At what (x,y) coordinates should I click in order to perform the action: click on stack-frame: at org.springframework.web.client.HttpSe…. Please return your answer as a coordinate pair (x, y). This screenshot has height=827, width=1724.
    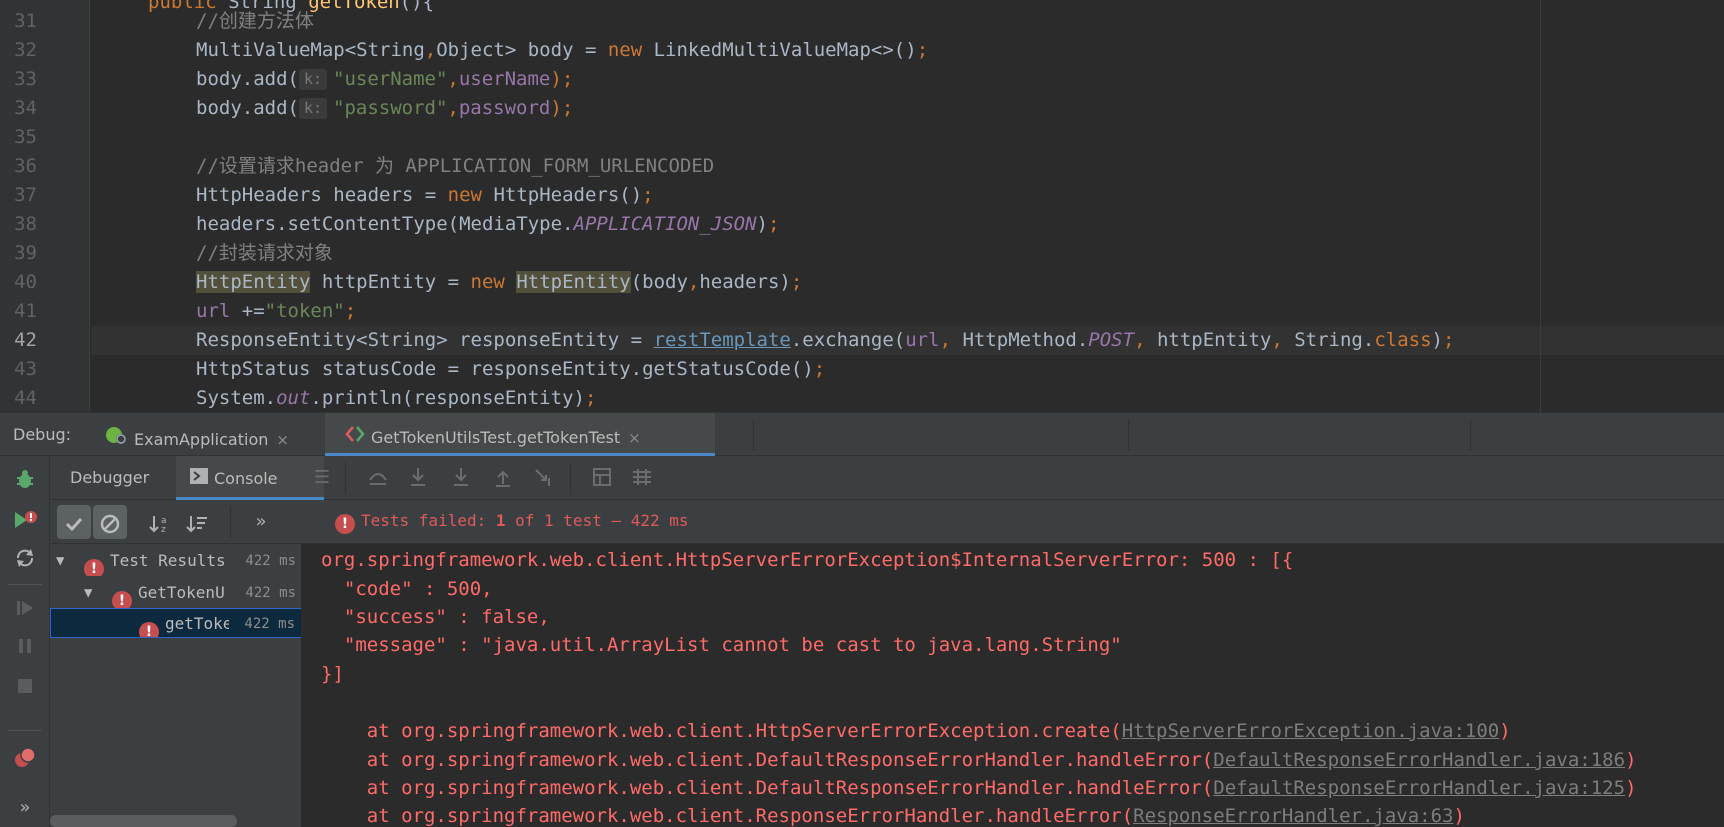
    Looking at the image, I should click on (916, 731).